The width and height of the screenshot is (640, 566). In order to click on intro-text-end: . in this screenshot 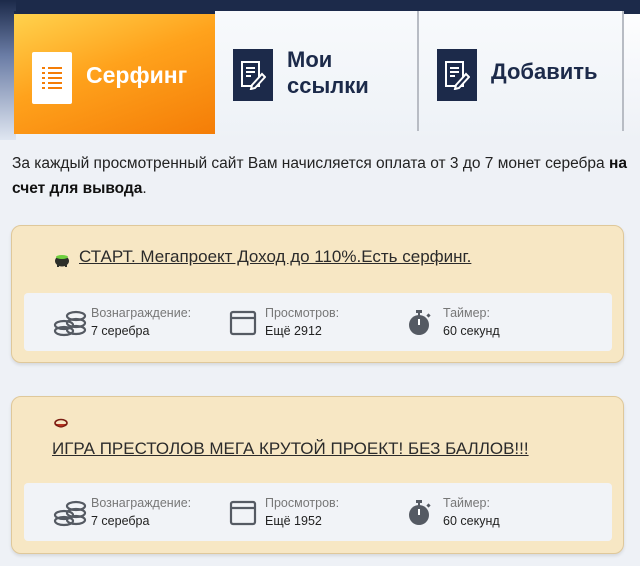, I will do `click(144, 188)`.